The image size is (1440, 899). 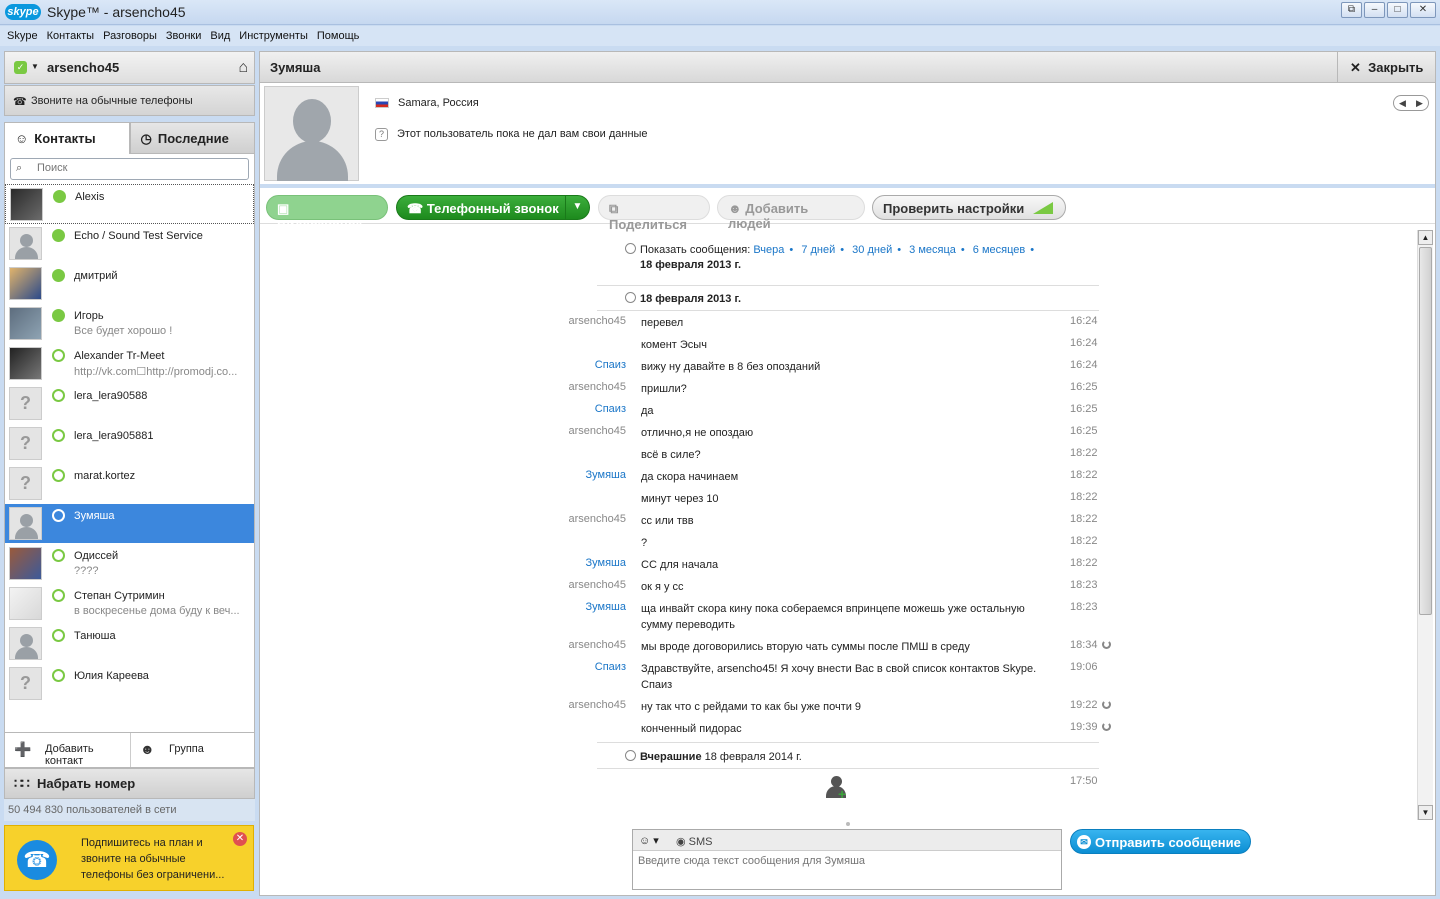 I want to click on search-input, so click(x=137, y=168).